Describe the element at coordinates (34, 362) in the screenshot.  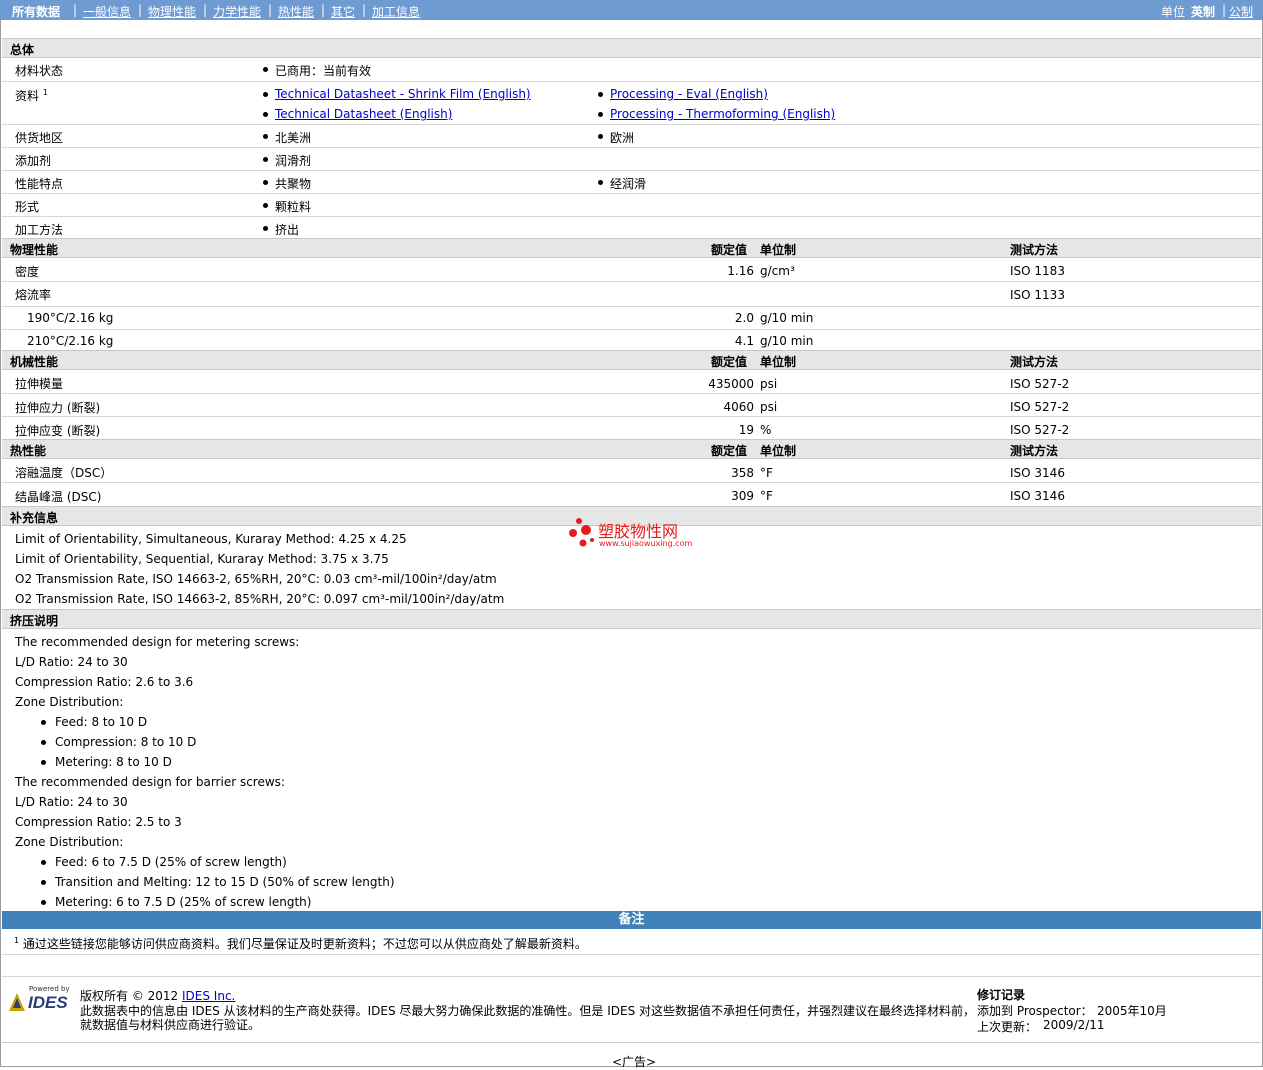
I see `section-title: 机械性能` at that location.